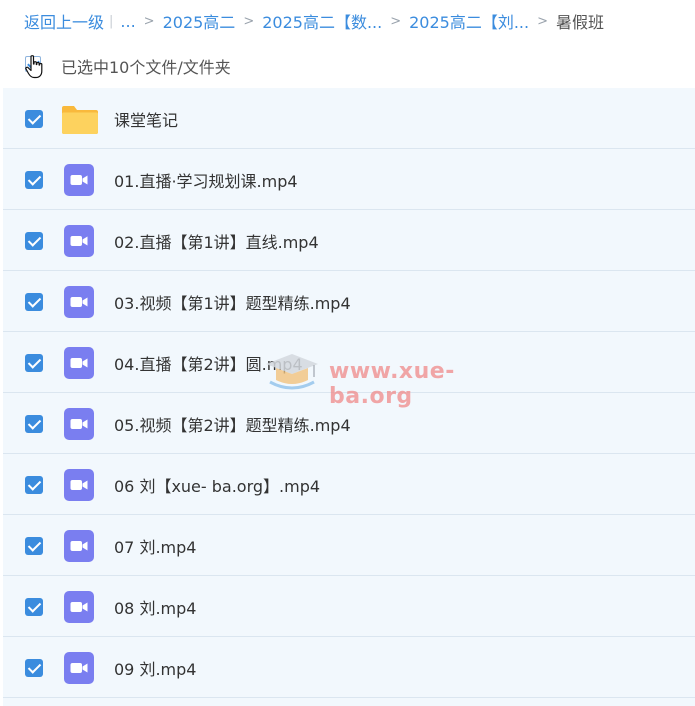 The width and height of the screenshot is (695, 706). I want to click on folder-icon, so click(80, 120).